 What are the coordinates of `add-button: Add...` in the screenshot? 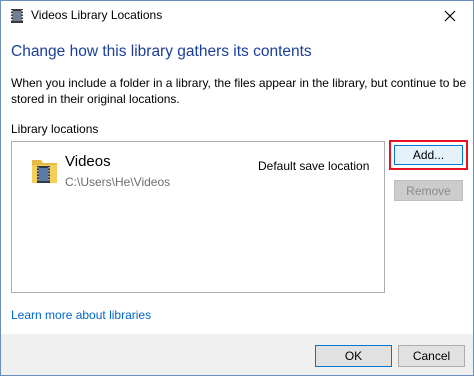 It's located at (428, 155).